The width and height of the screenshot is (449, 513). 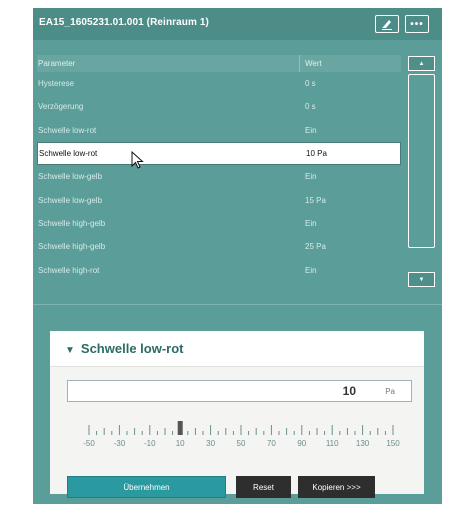 What do you see at coordinates (241, 443) in the screenshot?
I see `slider-tick-label: 50` at bounding box center [241, 443].